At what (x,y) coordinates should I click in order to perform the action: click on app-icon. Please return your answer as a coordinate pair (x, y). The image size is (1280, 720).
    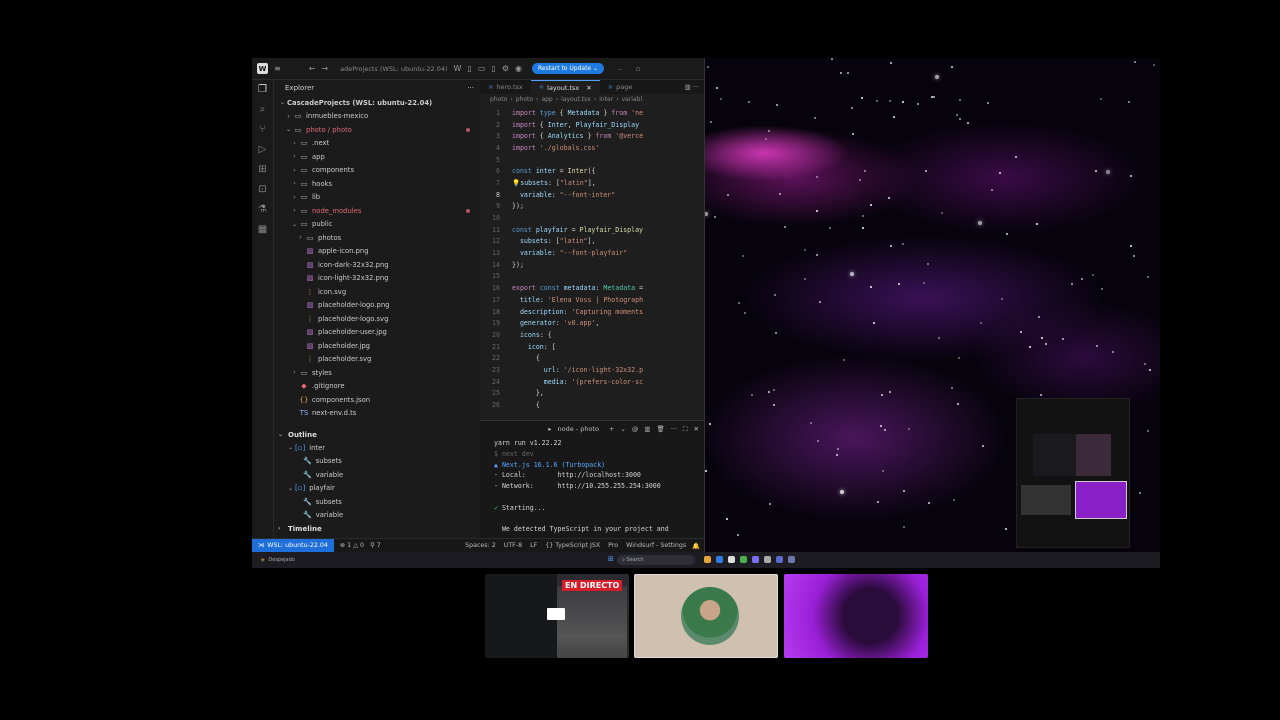
    Looking at the image, I should click on (791, 559).